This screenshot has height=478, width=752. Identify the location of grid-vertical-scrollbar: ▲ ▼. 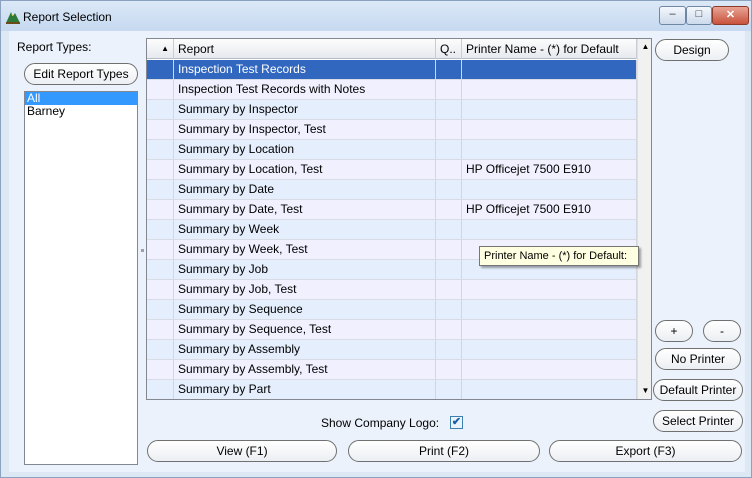
(644, 219).